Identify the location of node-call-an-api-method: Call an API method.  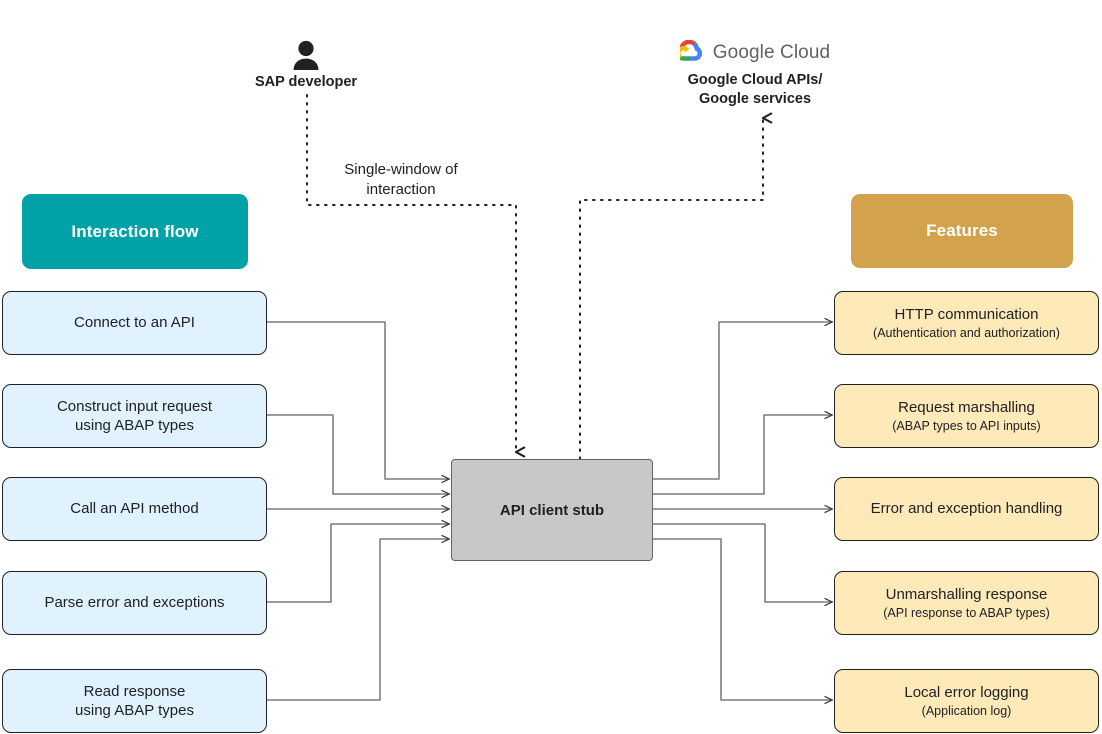
(134, 509).